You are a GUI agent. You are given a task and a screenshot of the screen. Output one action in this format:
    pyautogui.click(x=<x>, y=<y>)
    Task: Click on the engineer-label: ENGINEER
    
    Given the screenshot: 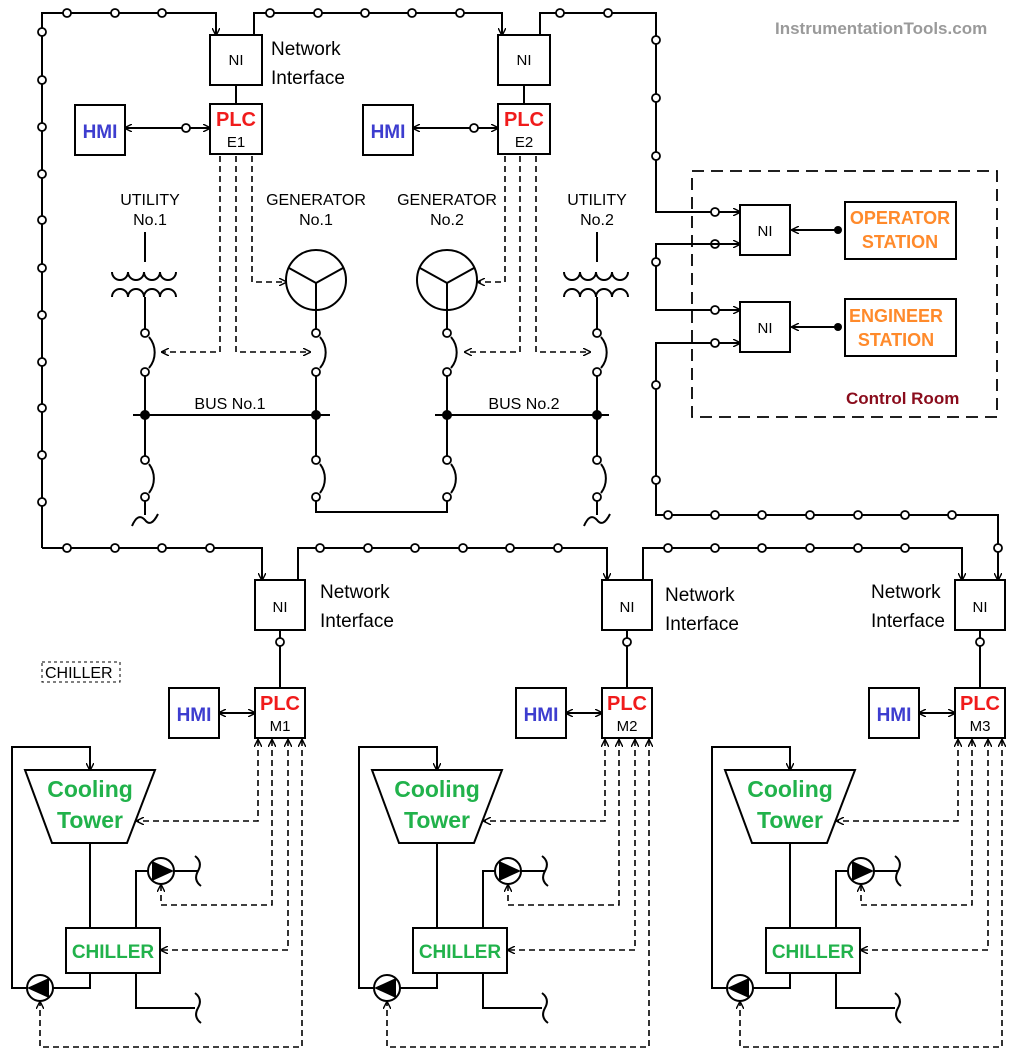 What is the action you would take?
    pyautogui.click(x=896, y=316)
    